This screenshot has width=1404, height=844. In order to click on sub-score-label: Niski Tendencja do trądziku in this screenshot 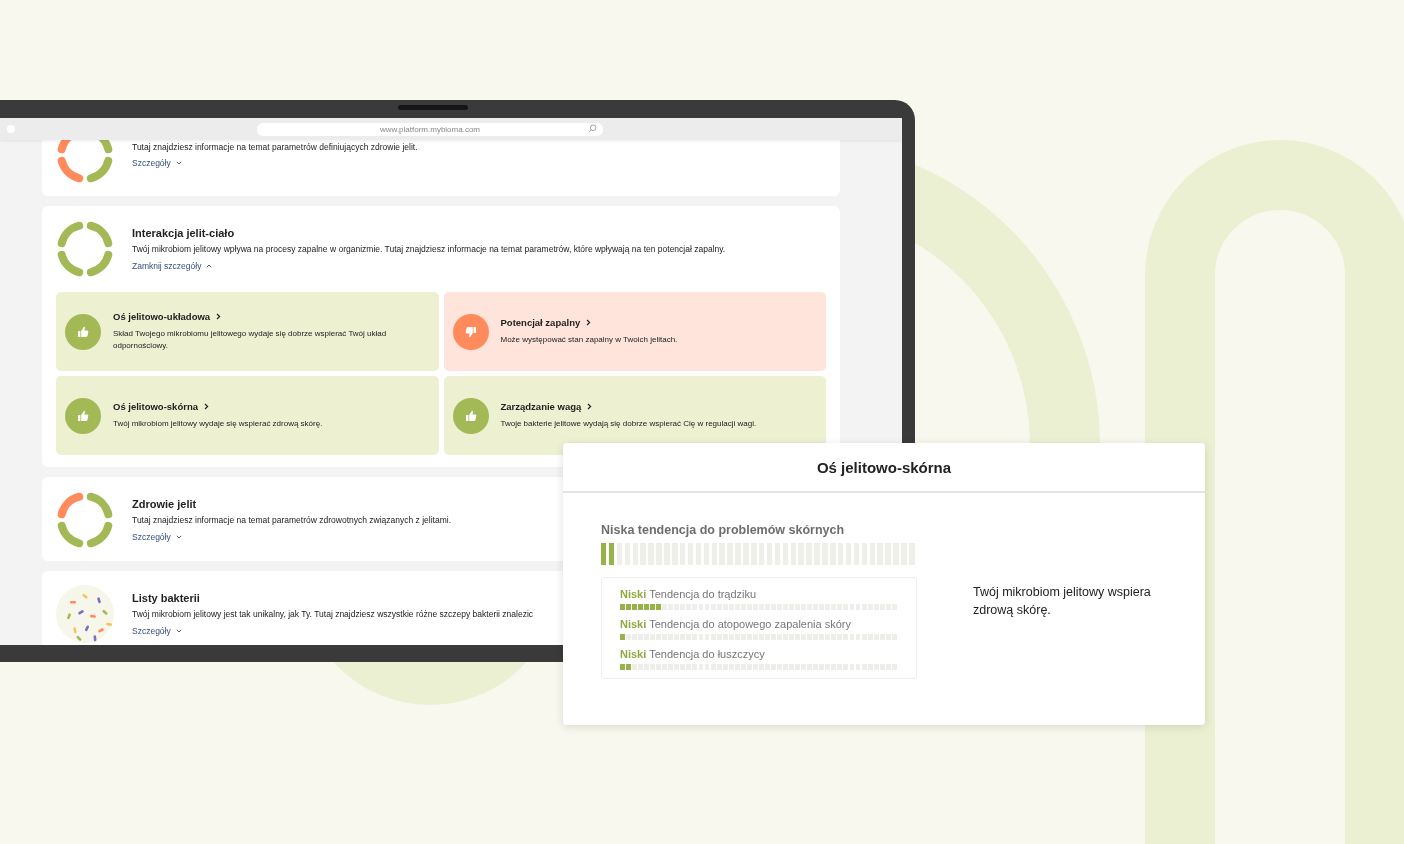, I will do `click(689, 594)`.